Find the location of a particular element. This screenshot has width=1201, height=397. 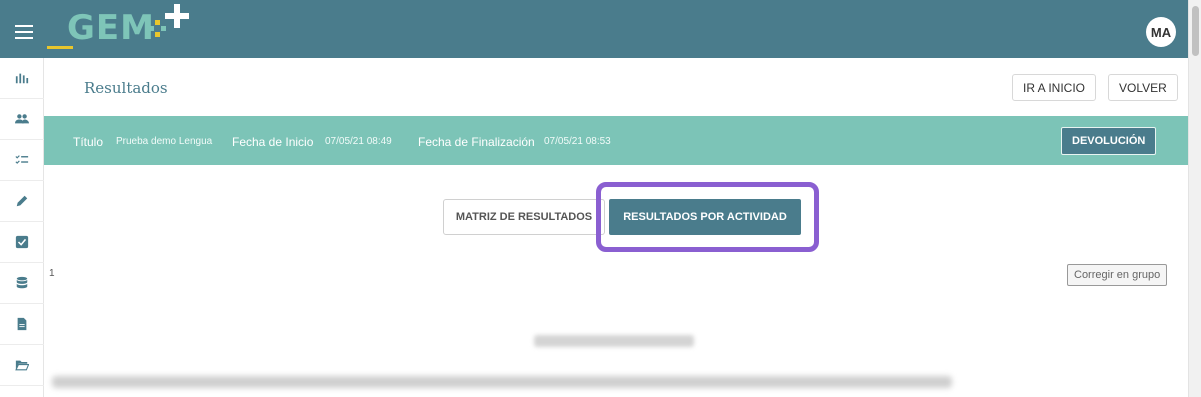

sidebar-item-folders is located at coordinates (22, 365).